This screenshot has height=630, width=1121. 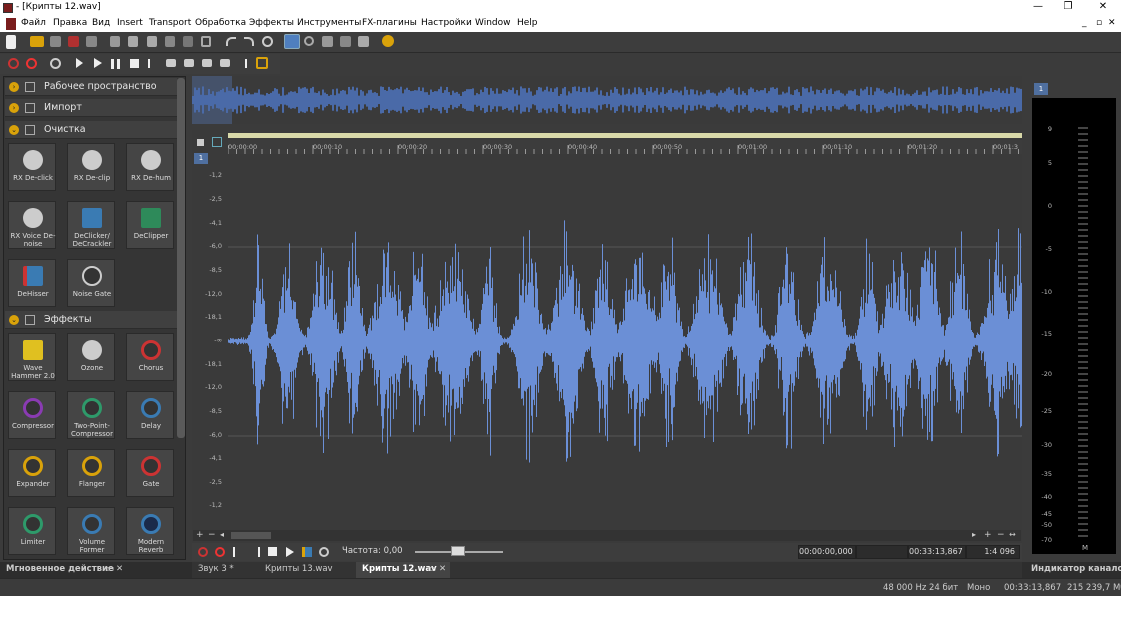 What do you see at coordinates (91, 41) in the screenshot?
I see `save-all-icon` at bounding box center [91, 41].